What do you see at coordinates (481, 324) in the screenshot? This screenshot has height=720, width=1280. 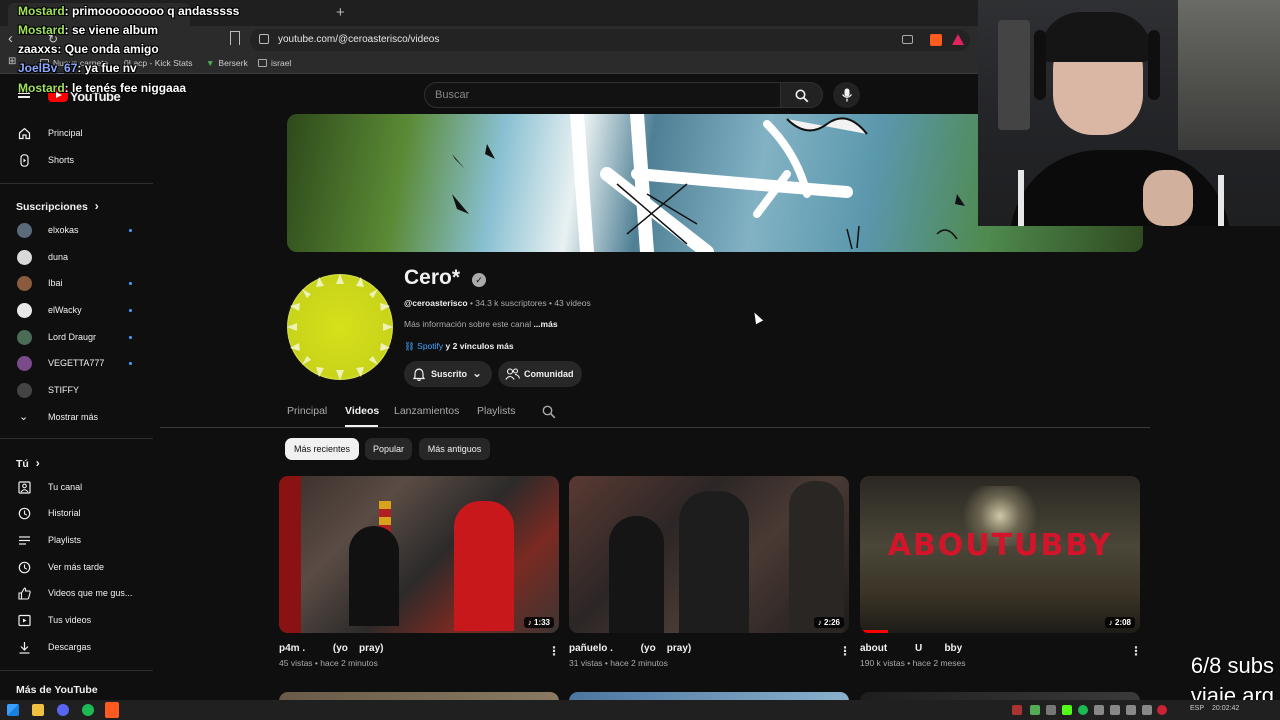 I see `channel-description: Más información sobre este canal ...más` at bounding box center [481, 324].